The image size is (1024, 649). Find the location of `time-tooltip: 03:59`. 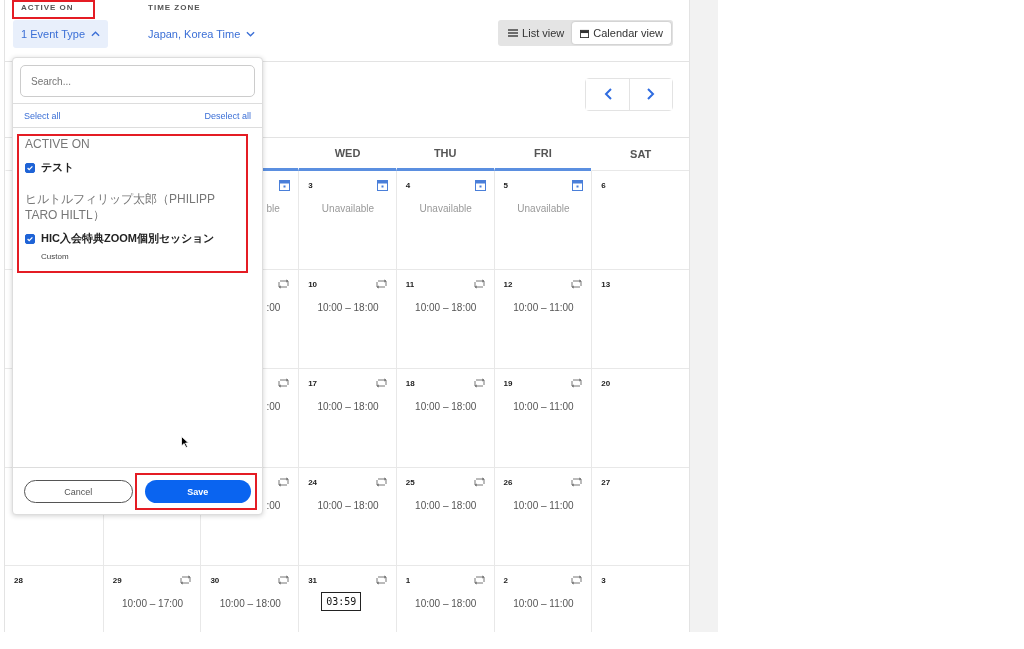

time-tooltip: 03:59 is located at coordinates (341, 601).